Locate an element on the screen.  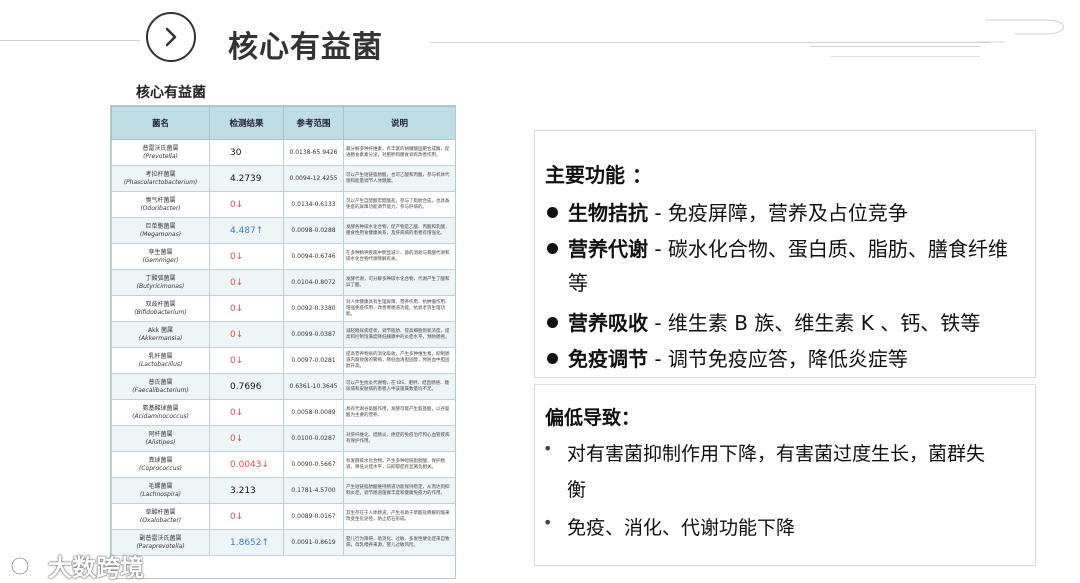
low-effects-title: 偏低导致： is located at coordinates (593, 418).